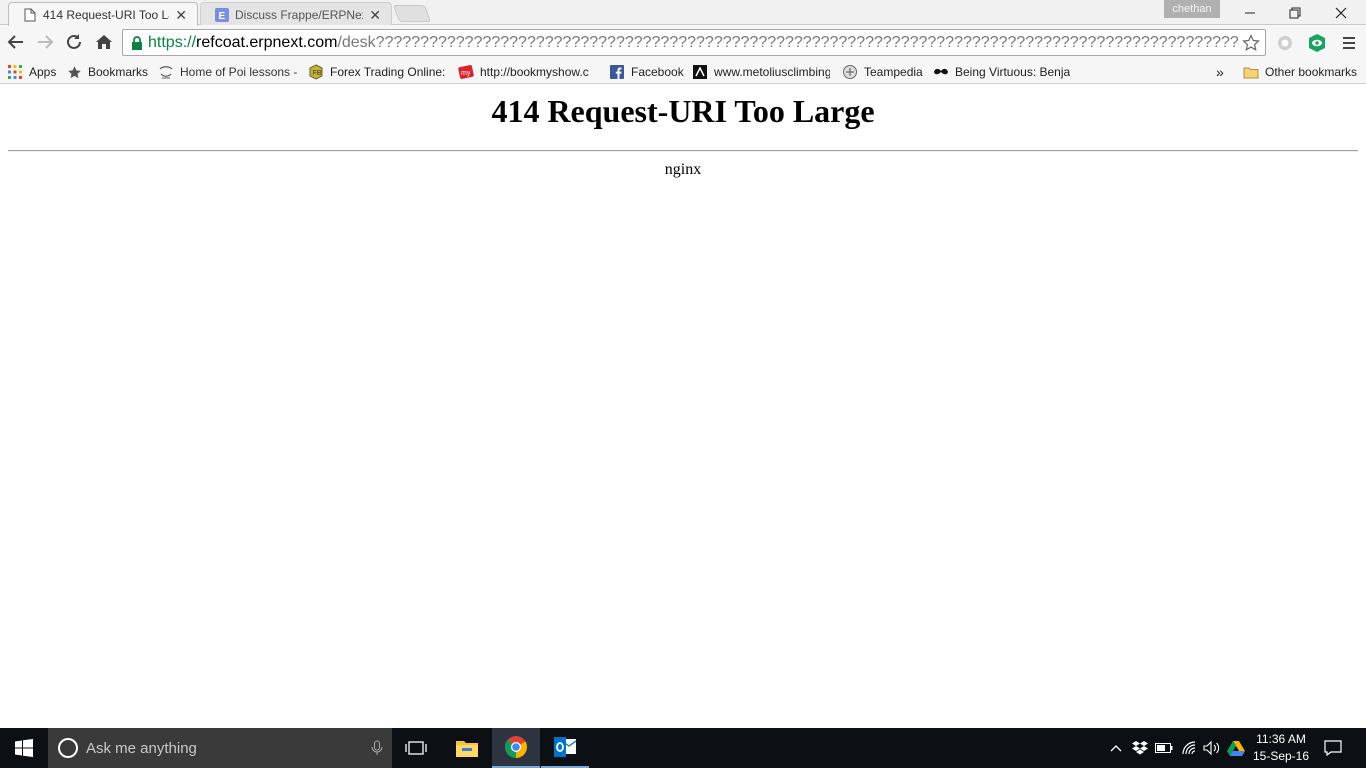 Image resolution: width=1366 pixels, height=768 pixels. Describe the element at coordinates (772, 72) in the screenshot. I see `bookmark-label: www.metoliusclimbing` at that location.